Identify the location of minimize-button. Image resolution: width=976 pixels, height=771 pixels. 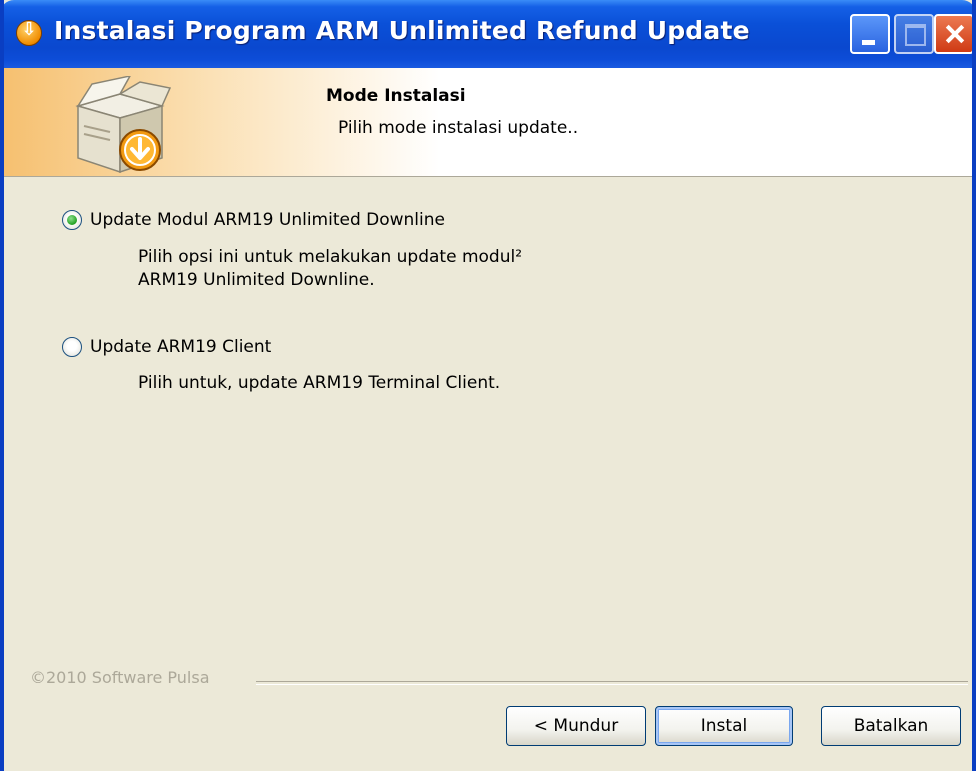
(870, 34).